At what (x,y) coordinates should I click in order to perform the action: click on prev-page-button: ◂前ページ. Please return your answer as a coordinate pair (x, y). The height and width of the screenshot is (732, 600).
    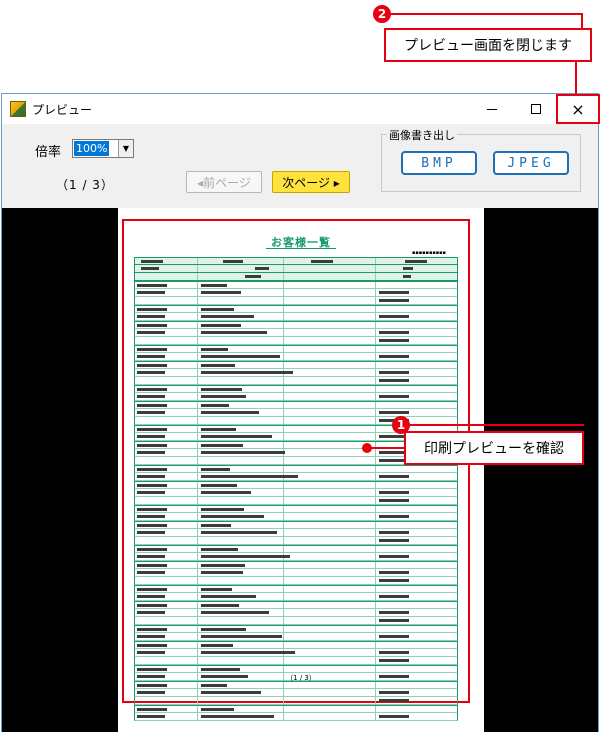
    Looking at the image, I should click on (224, 182).